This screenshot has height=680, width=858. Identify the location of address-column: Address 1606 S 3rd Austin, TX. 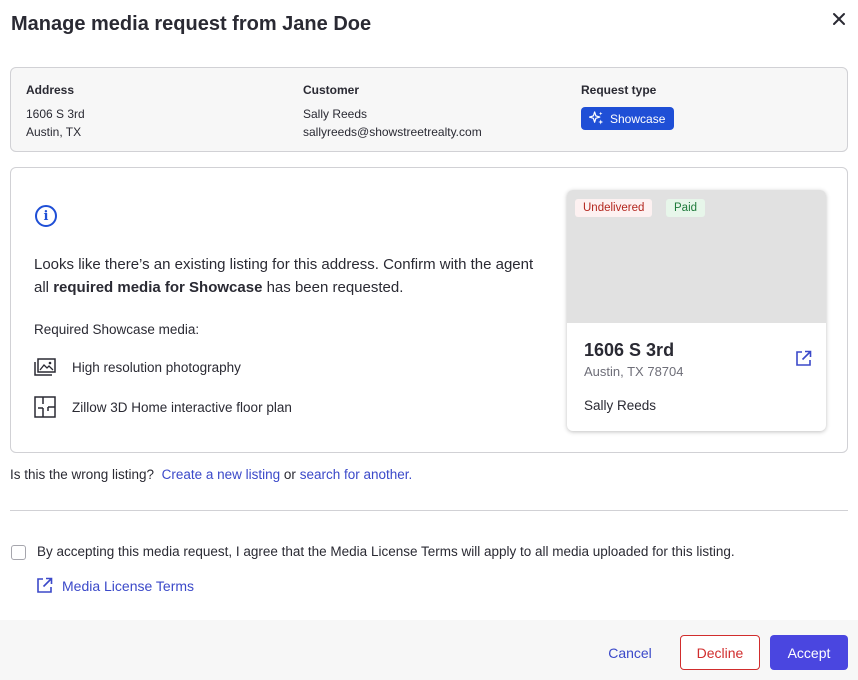
(55, 111).